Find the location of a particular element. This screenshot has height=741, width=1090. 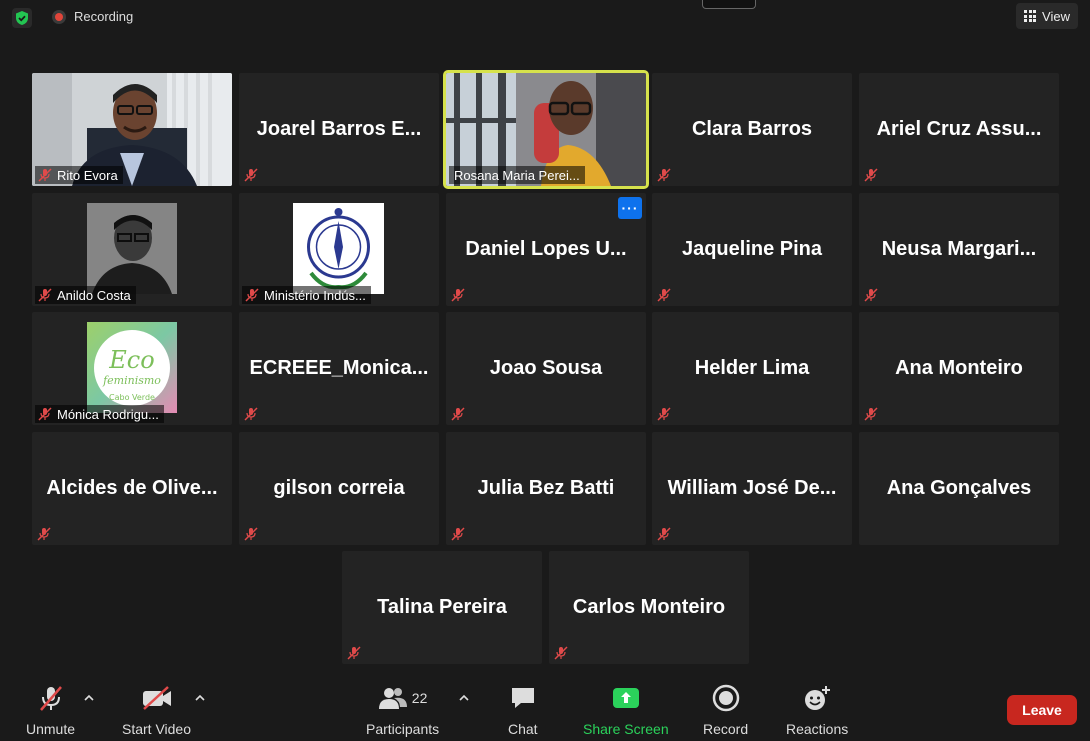

participant-name-large: Talina Pereira is located at coordinates (442, 607).